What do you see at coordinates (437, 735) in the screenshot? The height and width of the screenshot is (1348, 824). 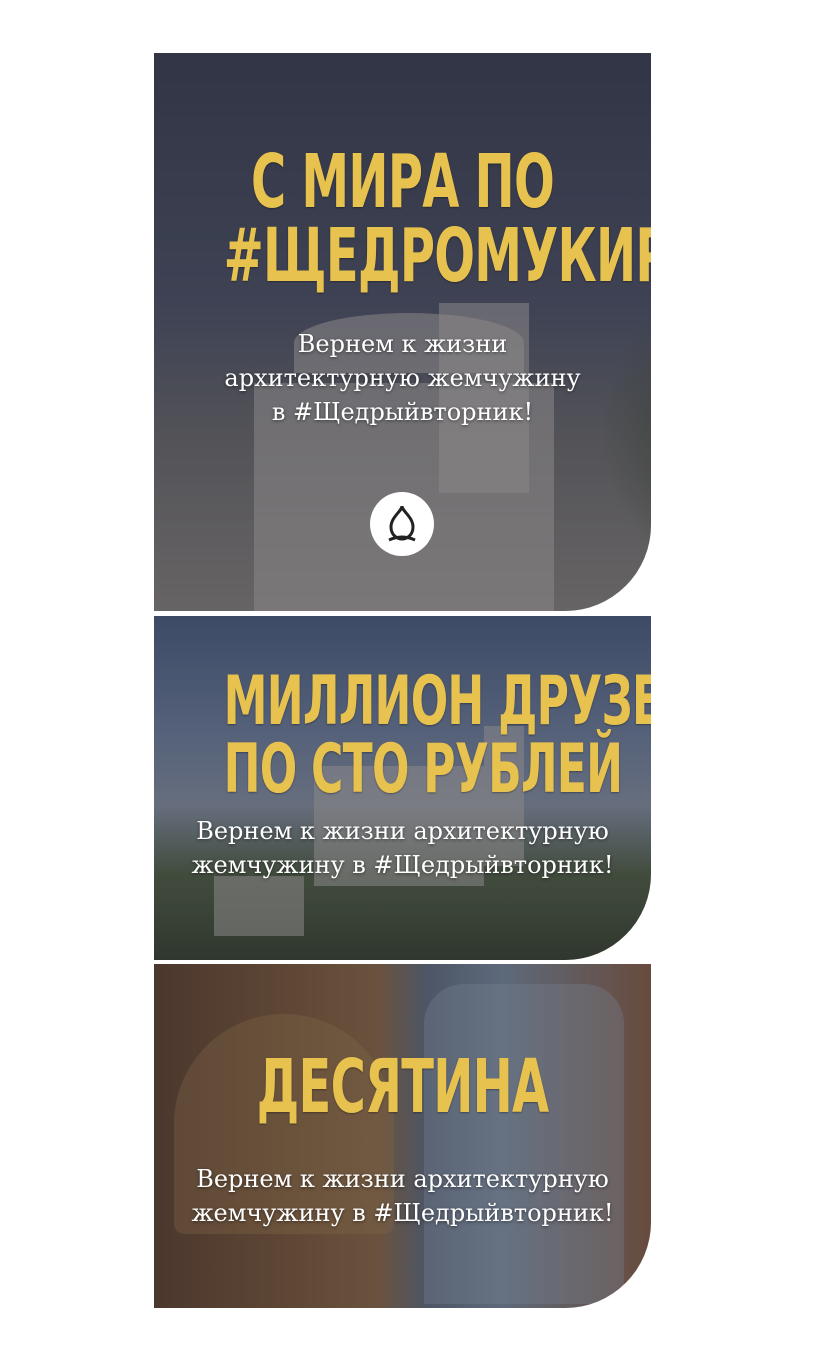 I see `card-title: МИЛЛИОН ДРУЗЕЙ ПО СТО РУБЛЕЙ` at bounding box center [437, 735].